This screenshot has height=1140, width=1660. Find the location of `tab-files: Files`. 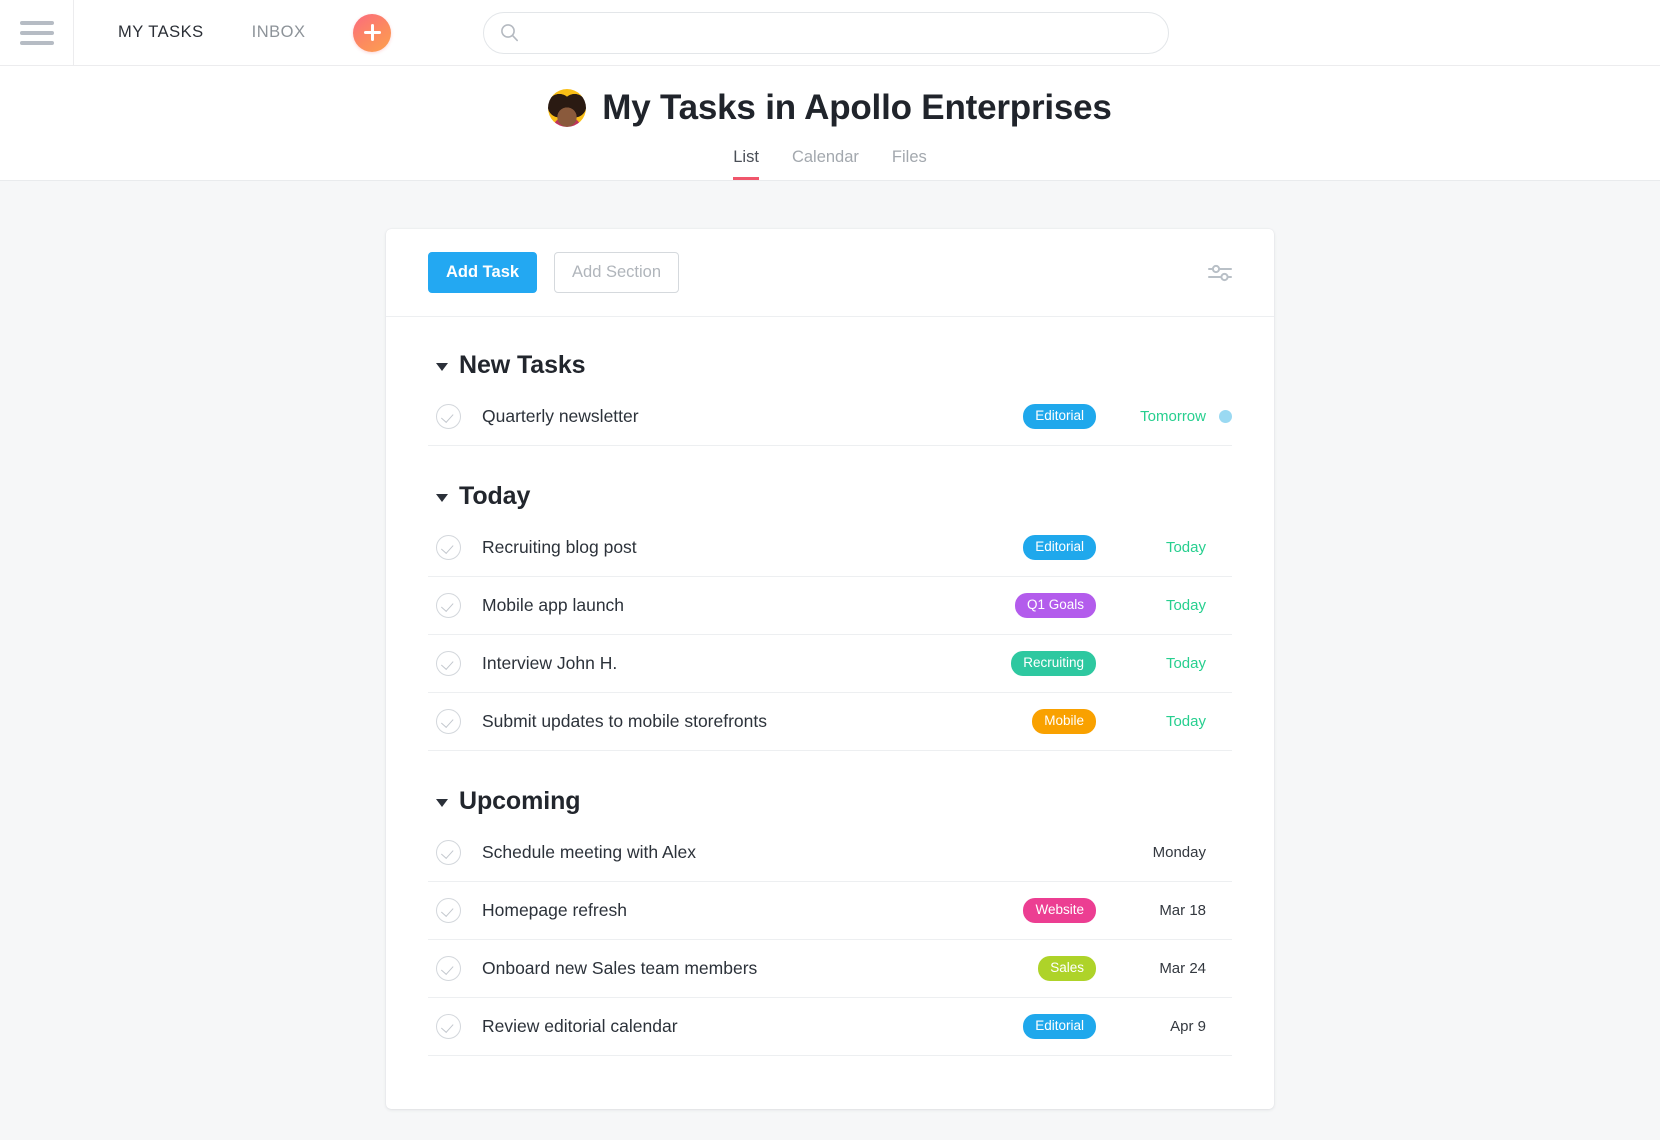

tab-files: Files is located at coordinates (909, 164).